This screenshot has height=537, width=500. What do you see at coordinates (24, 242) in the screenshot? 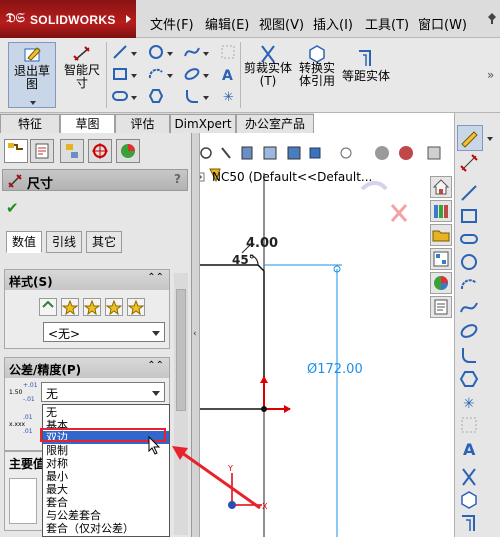
I see `tab-value: 数值` at bounding box center [24, 242].